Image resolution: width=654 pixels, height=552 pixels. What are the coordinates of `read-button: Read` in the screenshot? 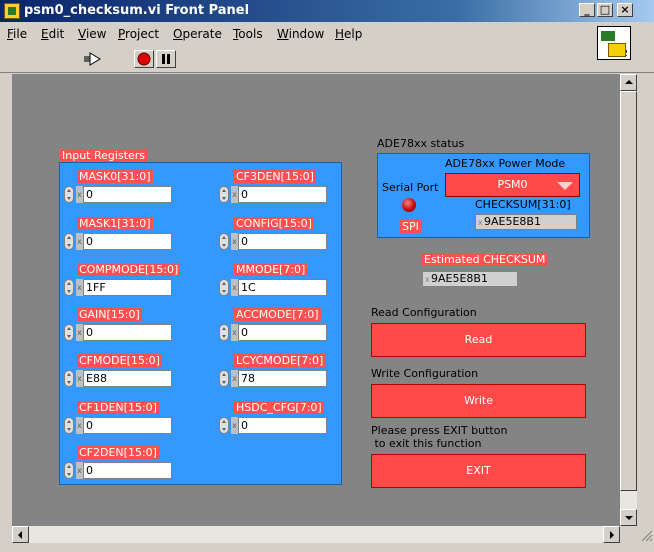 It's located at (478, 340).